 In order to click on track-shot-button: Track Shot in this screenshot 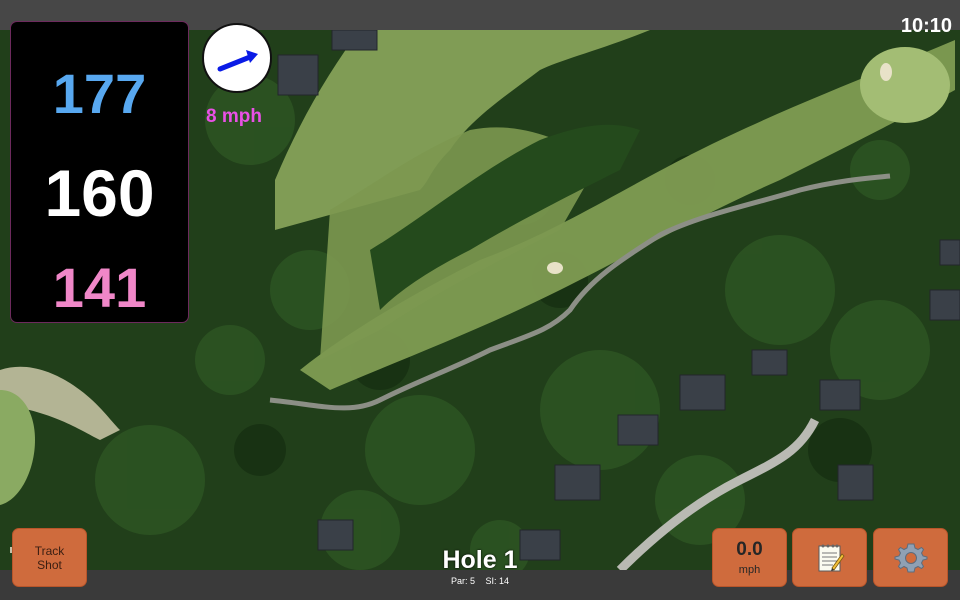, I will do `click(49, 557)`.